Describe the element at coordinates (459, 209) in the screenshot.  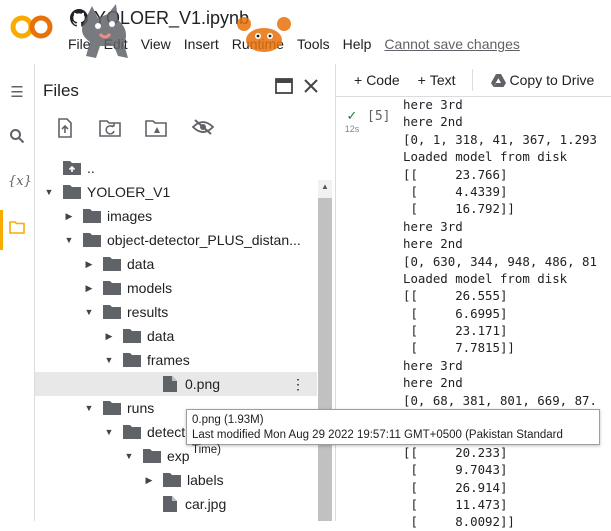
I see `output-line: [ 16.792]]` at that location.